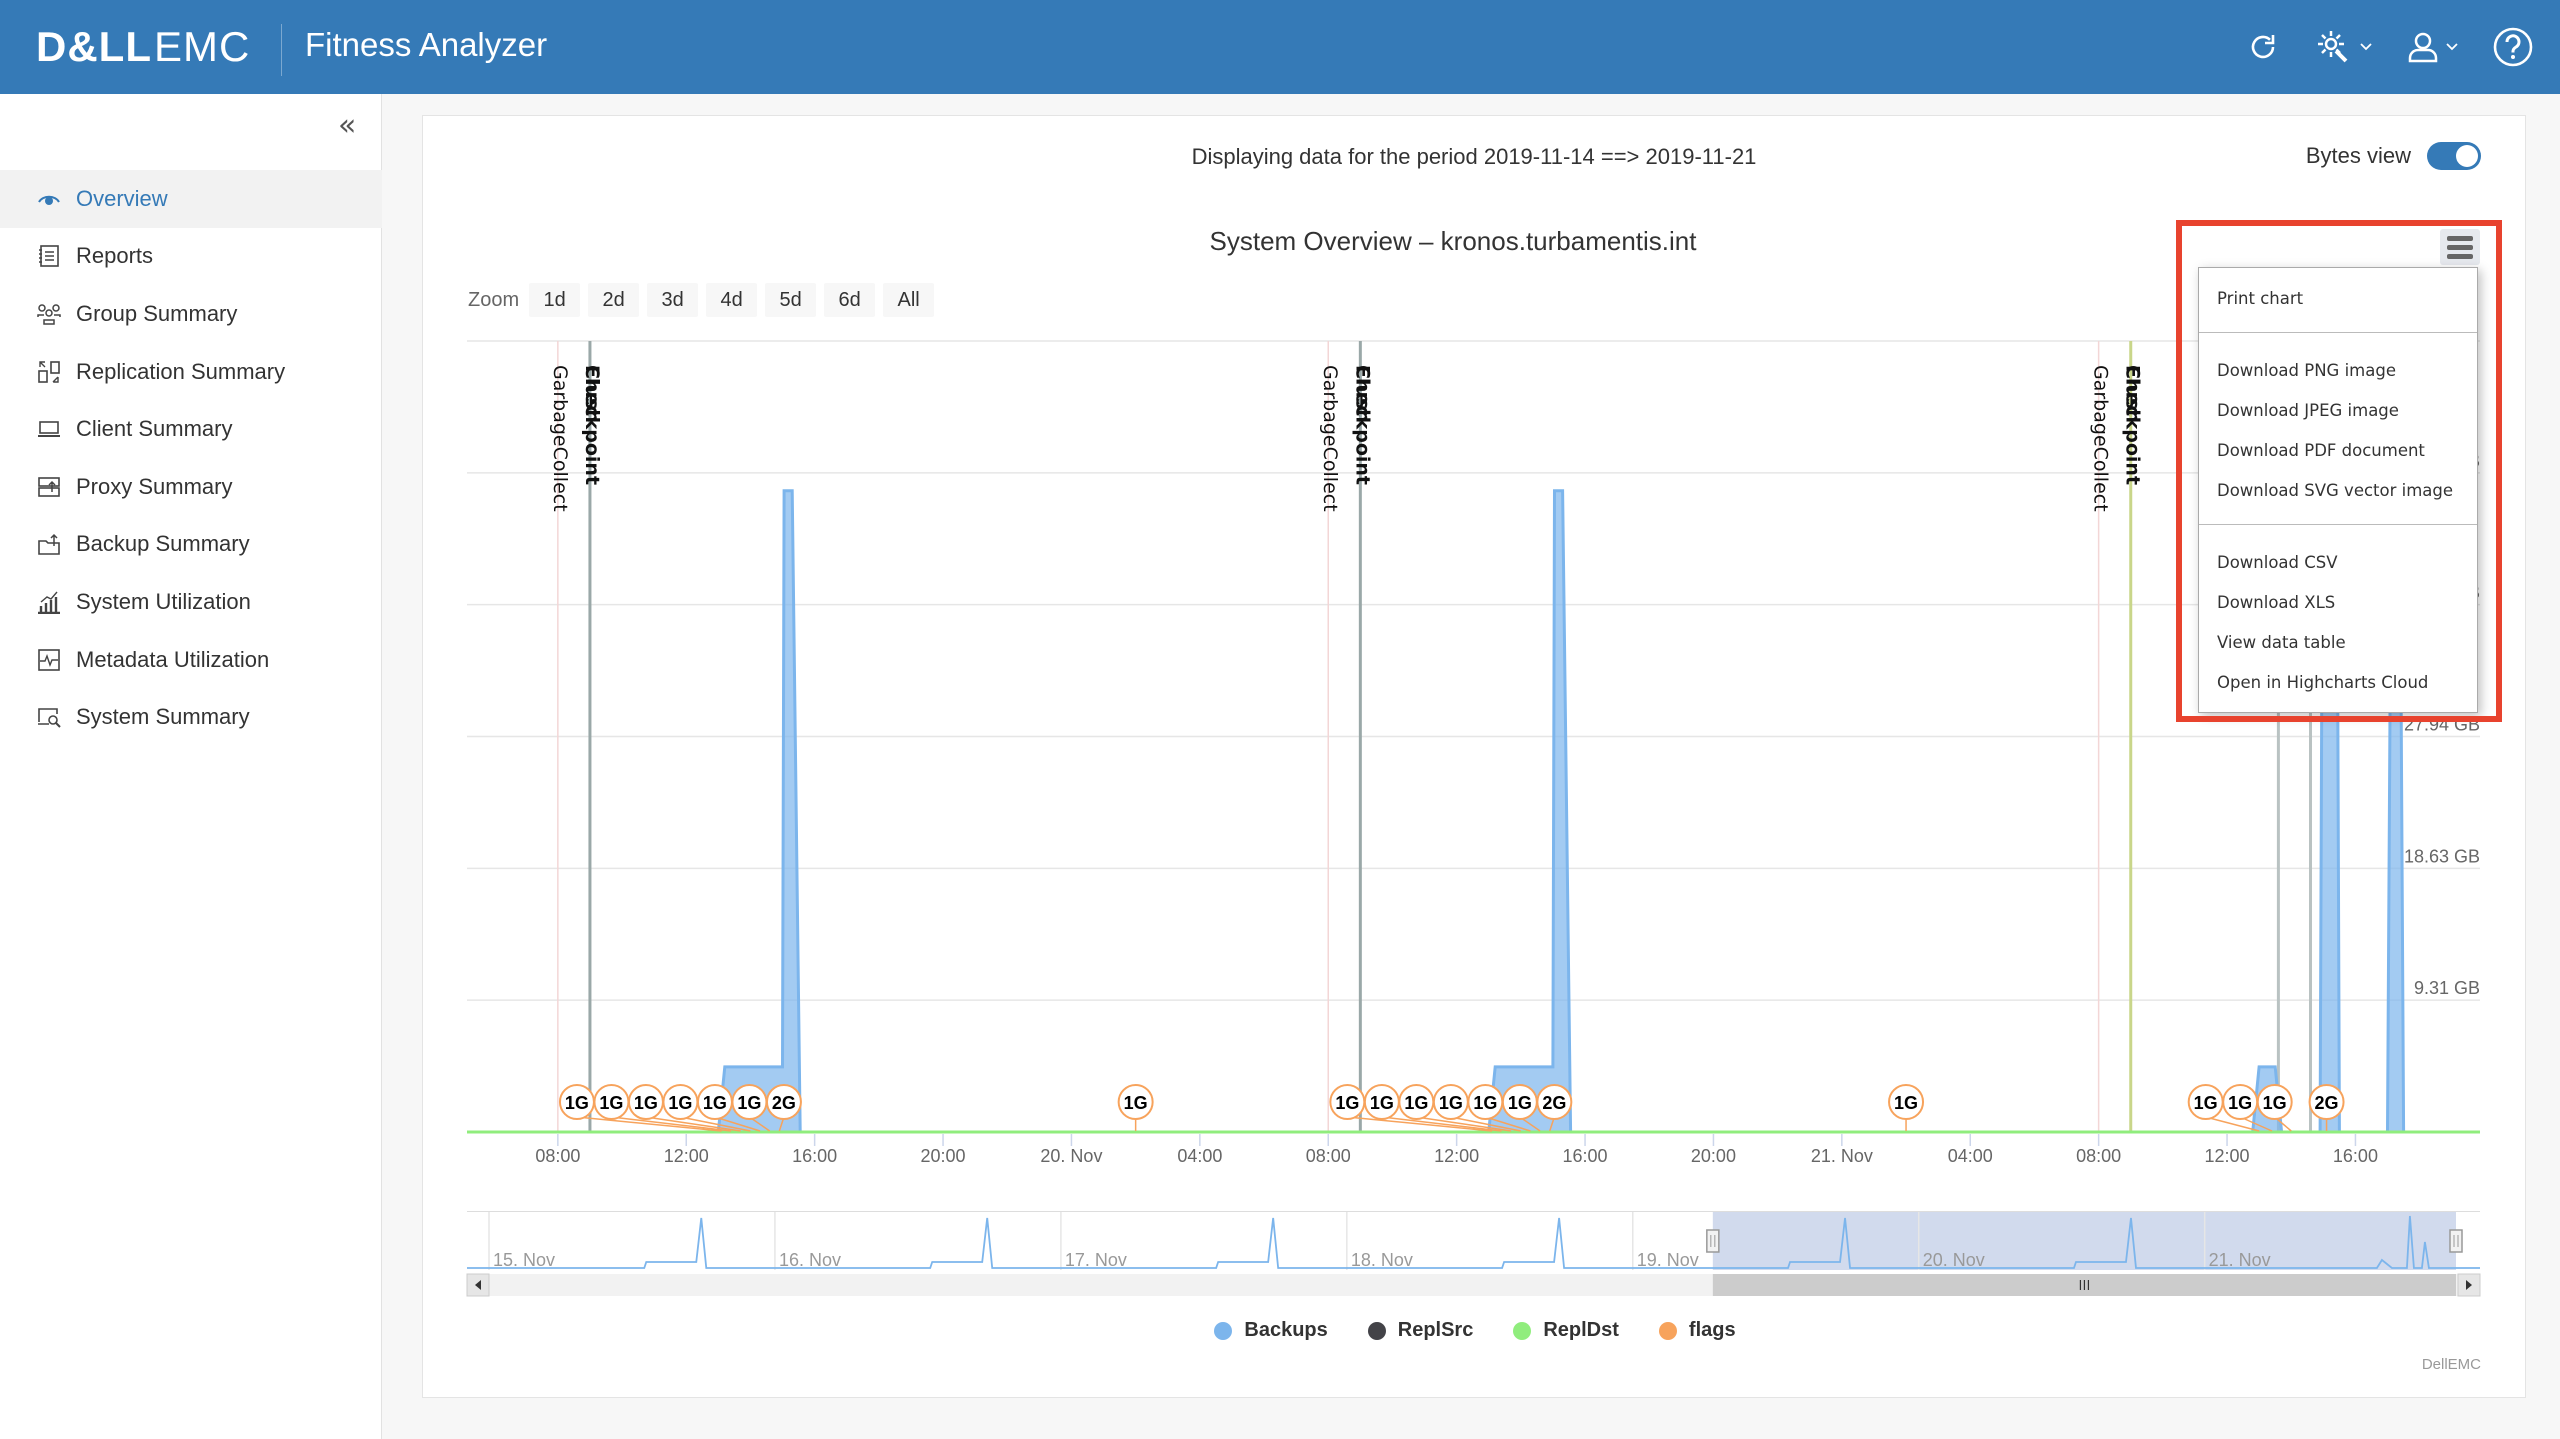  I want to click on menu-item-download-svg-vector-image: Download SVG vector image, so click(2338, 490).